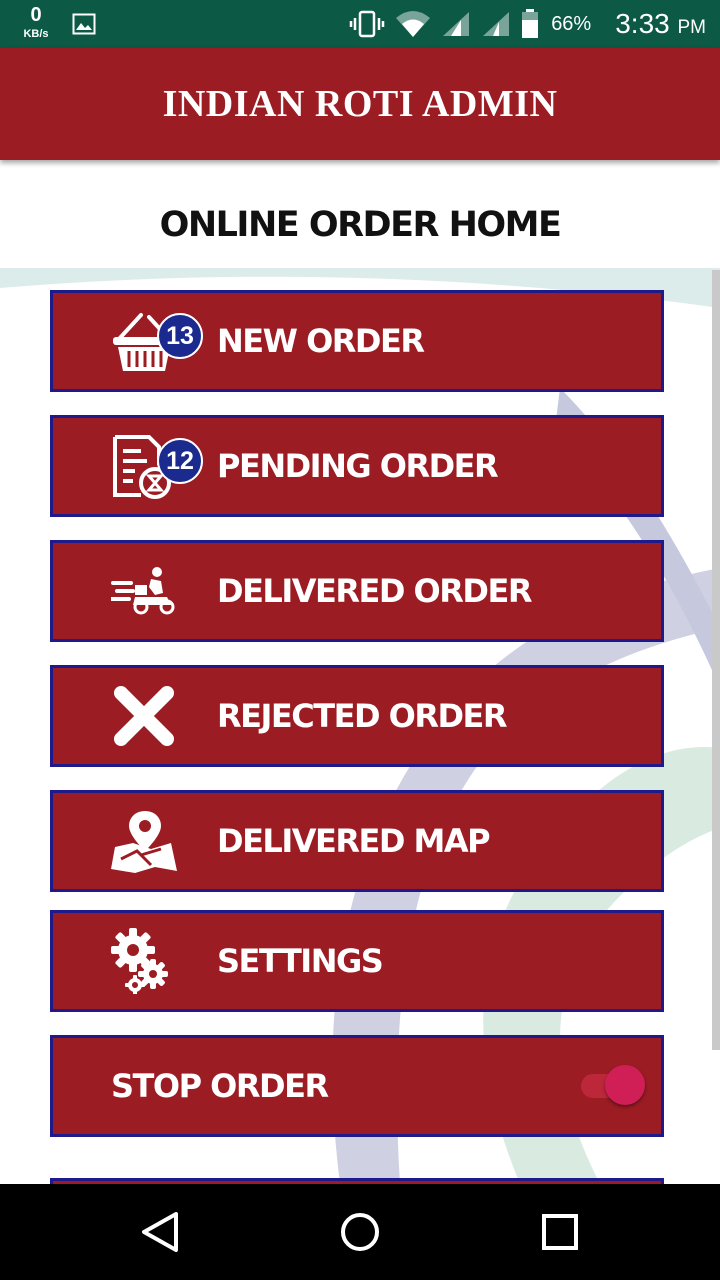  What do you see at coordinates (160, 1232) in the screenshot?
I see `back-icon` at bounding box center [160, 1232].